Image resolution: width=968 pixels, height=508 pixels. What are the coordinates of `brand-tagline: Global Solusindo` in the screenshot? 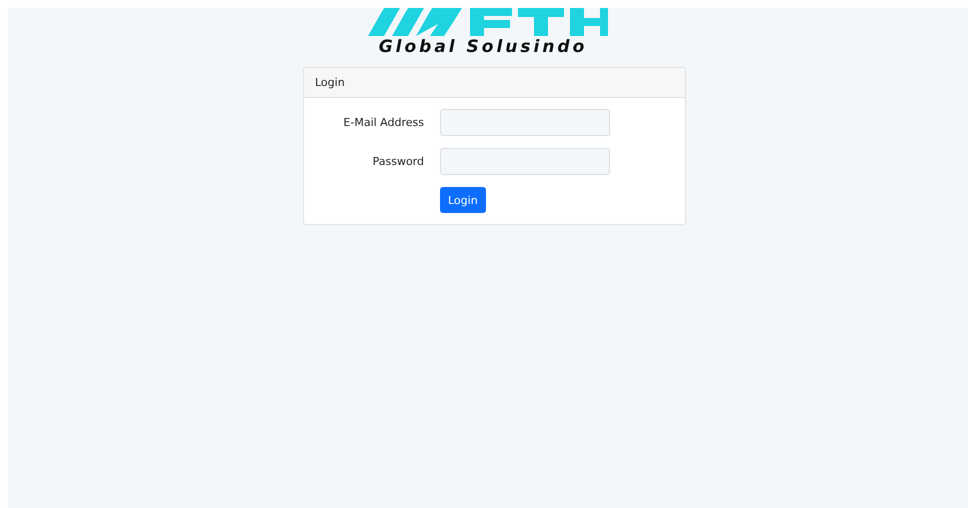 It's located at (483, 47).